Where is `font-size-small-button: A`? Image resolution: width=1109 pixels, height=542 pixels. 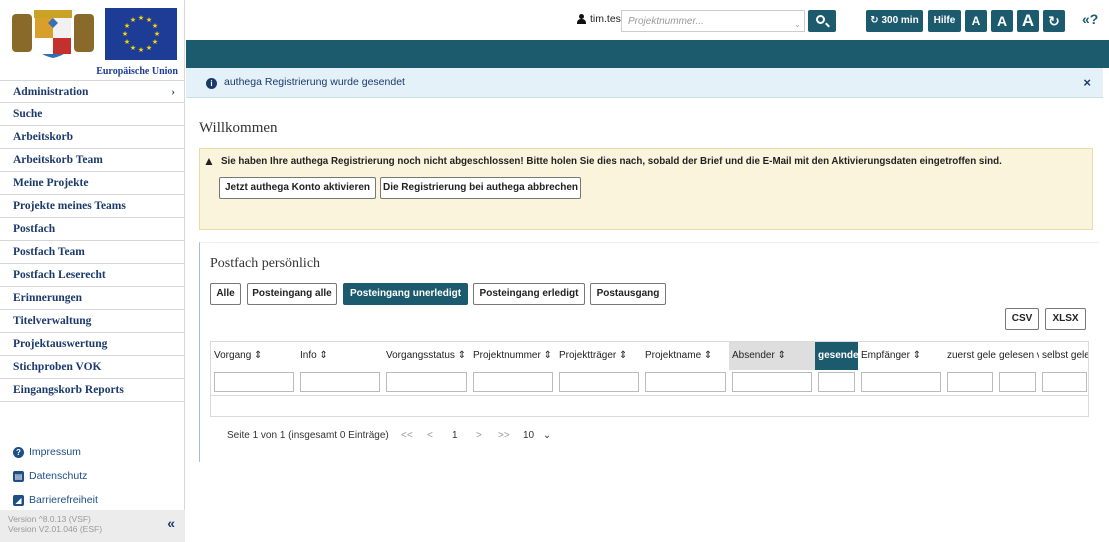 font-size-small-button: A is located at coordinates (976, 21).